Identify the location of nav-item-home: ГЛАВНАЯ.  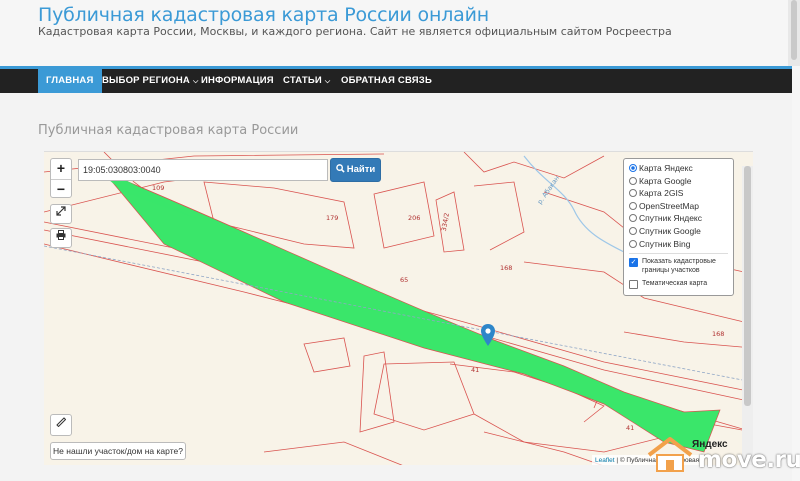
(70, 81).